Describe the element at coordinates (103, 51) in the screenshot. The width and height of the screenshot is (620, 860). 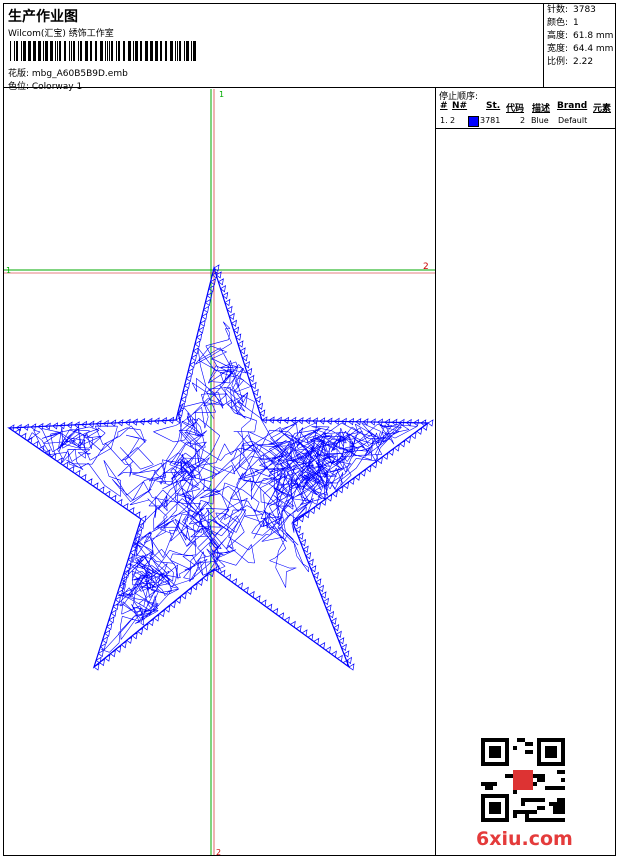
I see `barcode` at that location.